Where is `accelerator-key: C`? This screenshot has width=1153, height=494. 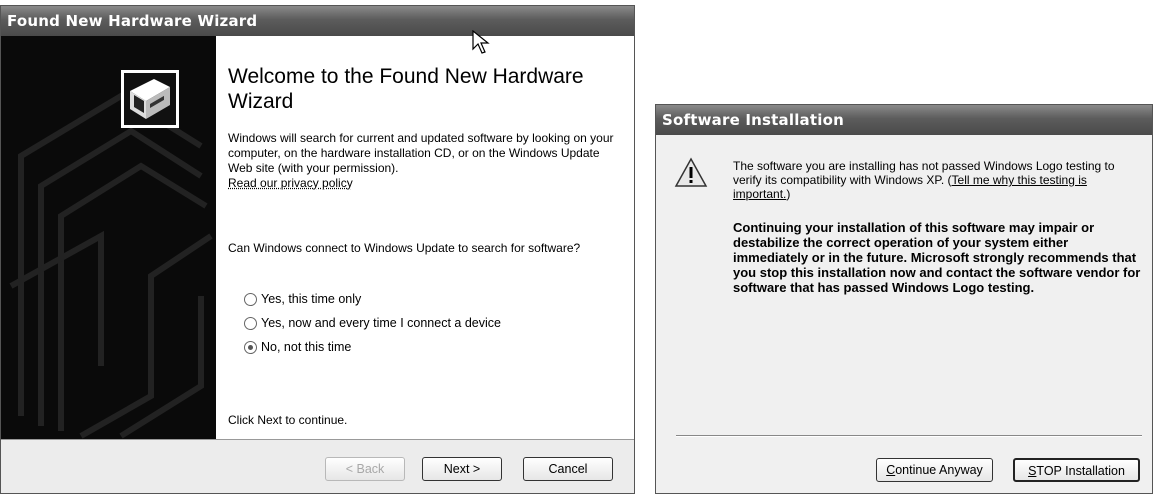
accelerator-key: C is located at coordinates (891, 470).